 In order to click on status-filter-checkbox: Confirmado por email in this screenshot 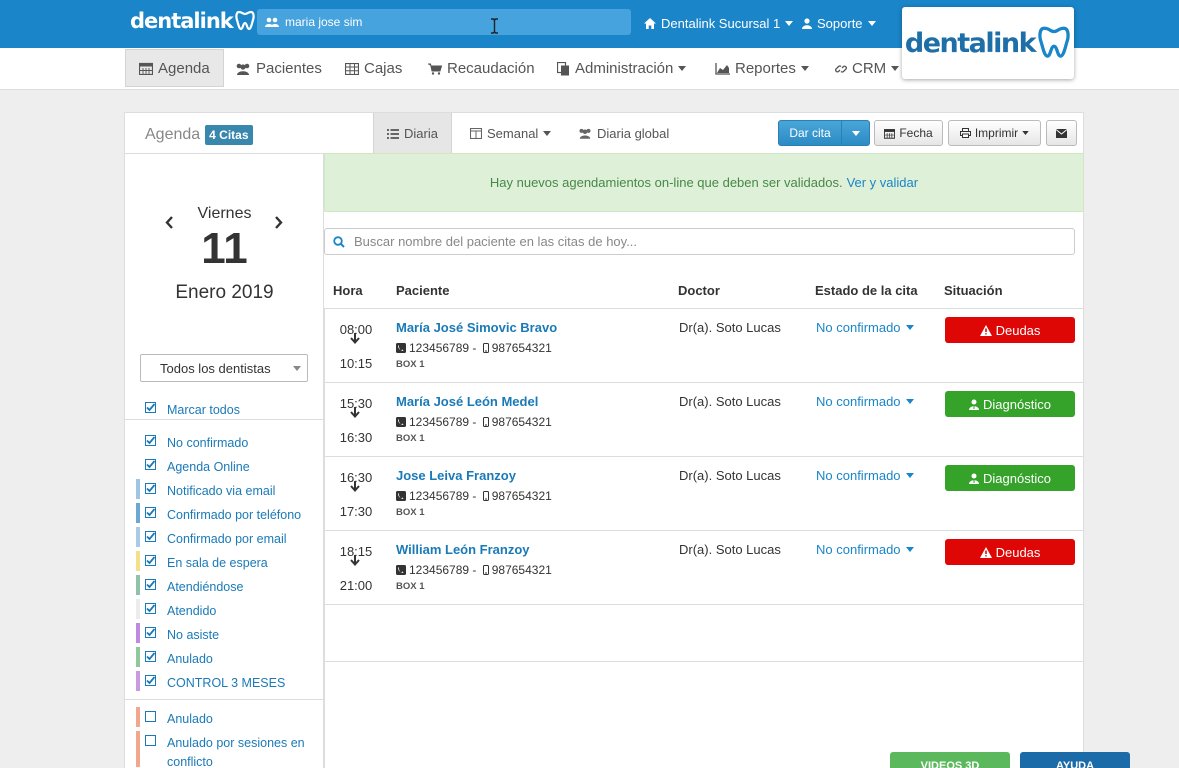, I will do `click(224, 536)`.